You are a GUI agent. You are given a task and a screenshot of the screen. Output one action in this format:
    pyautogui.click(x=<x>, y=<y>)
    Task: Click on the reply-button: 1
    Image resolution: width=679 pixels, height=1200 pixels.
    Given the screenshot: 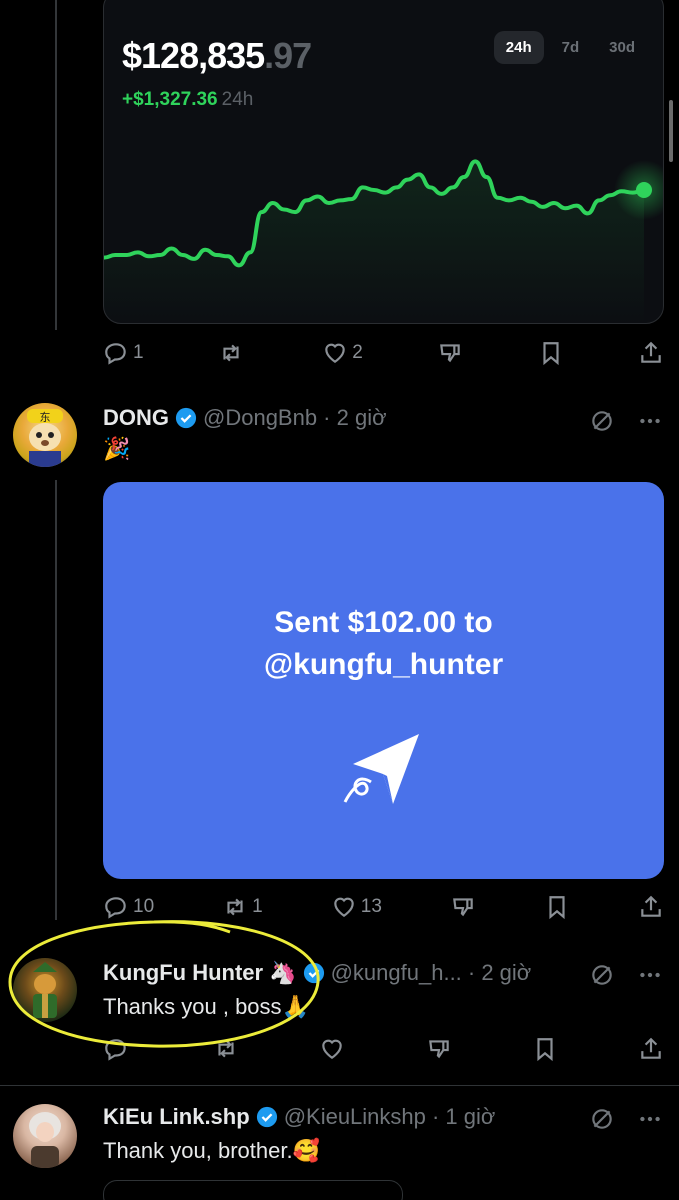 What is the action you would take?
    pyautogui.click(x=123, y=353)
    